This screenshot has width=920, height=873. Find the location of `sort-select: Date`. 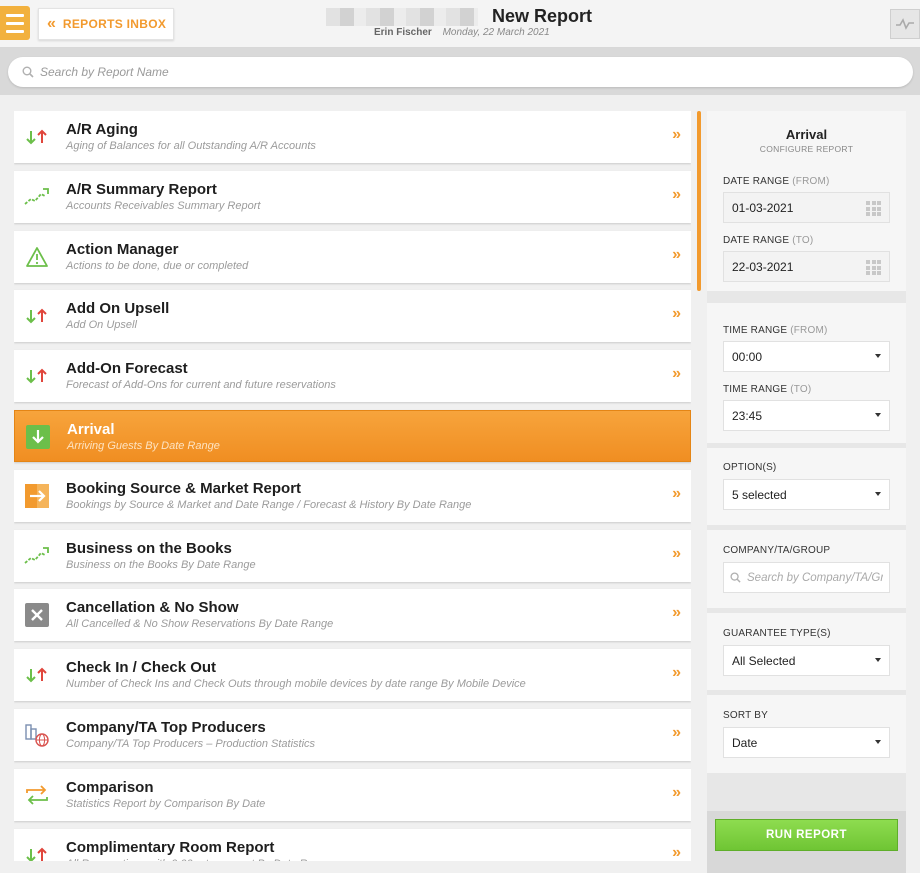

sort-select: Date is located at coordinates (806, 742).